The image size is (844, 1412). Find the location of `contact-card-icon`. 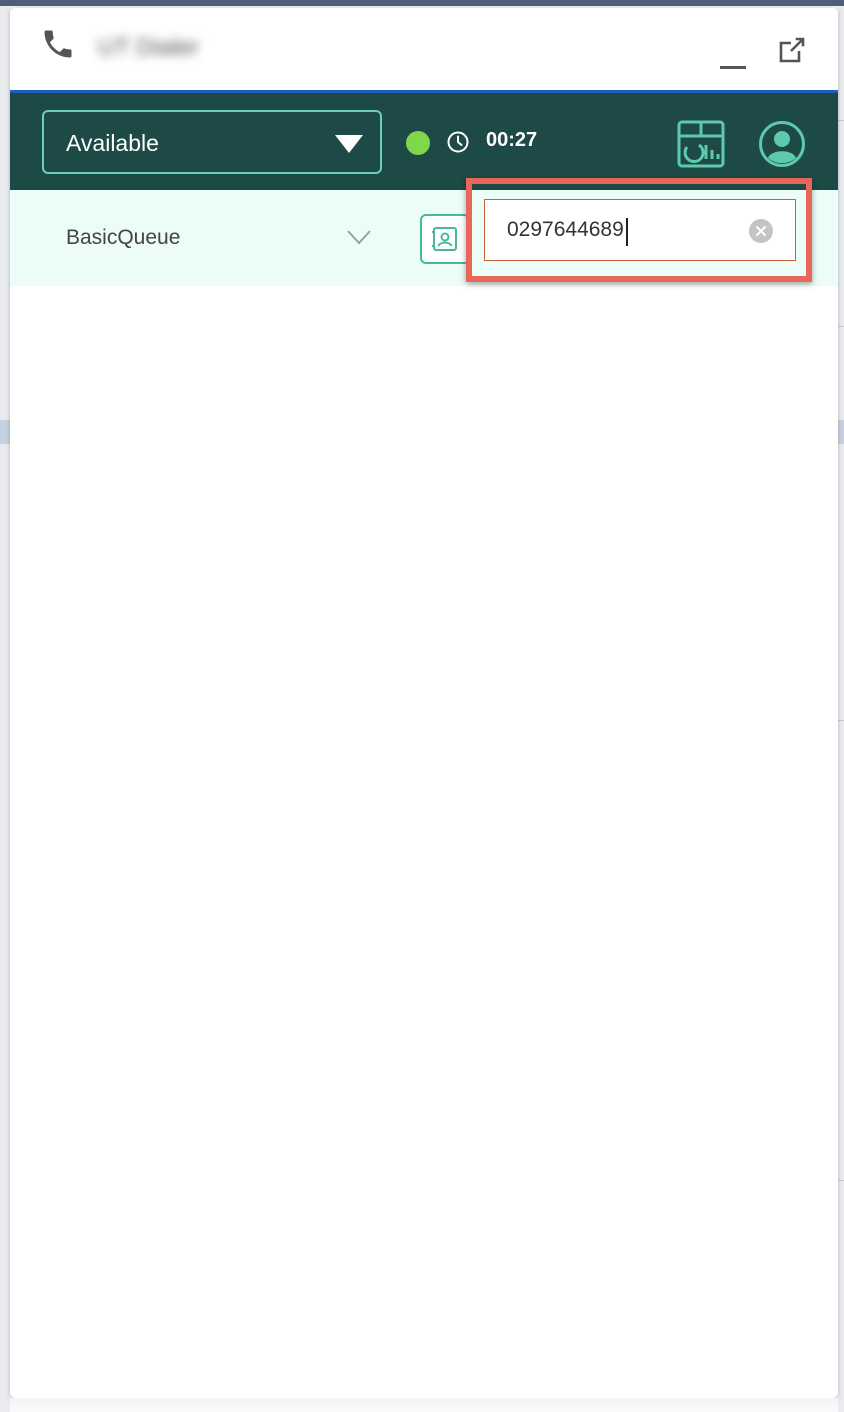

contact-card-icon is located at coordinates (444, 239).